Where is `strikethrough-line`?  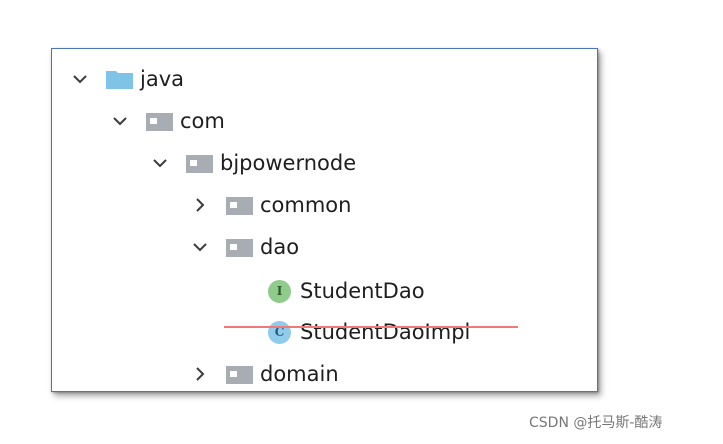 strikethrough-line is located at coordinates (371, 327).